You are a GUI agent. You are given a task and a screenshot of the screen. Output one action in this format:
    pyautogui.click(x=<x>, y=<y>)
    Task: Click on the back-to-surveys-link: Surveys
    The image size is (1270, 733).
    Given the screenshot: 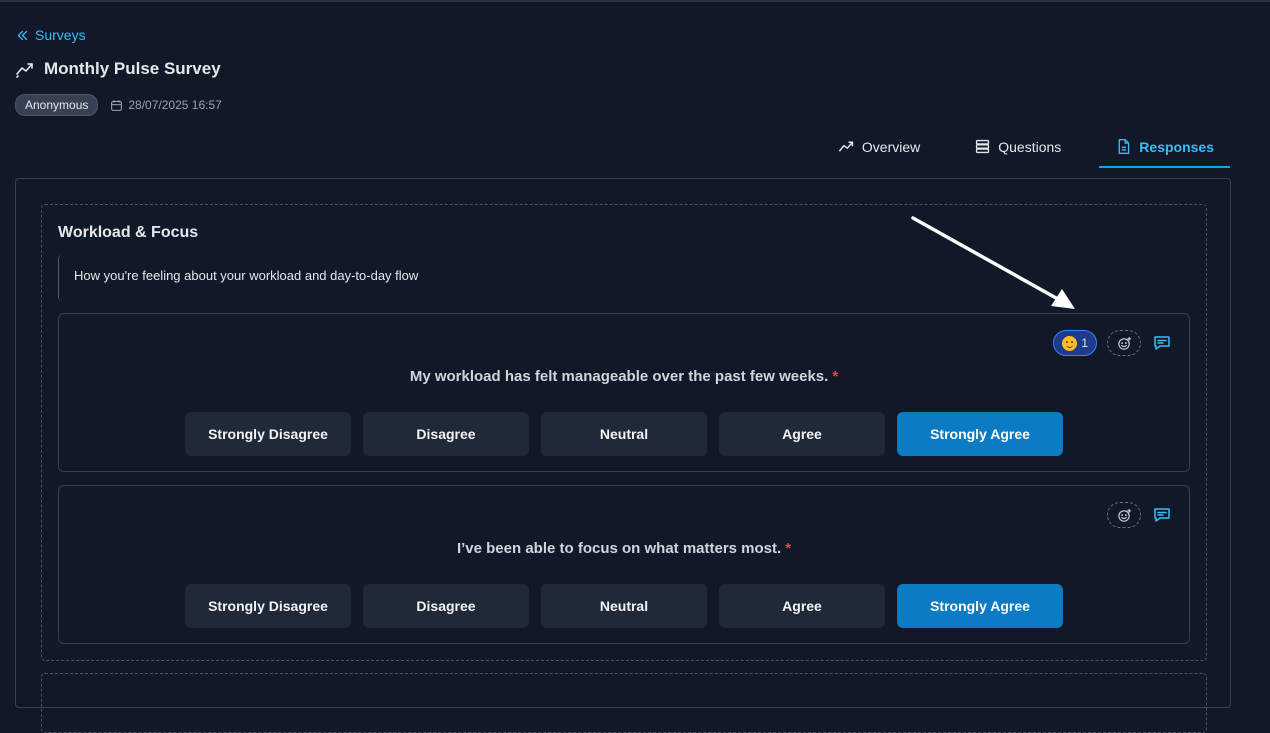 What is the action you would take?
    pyautogui.click(x=51, y=35)
    